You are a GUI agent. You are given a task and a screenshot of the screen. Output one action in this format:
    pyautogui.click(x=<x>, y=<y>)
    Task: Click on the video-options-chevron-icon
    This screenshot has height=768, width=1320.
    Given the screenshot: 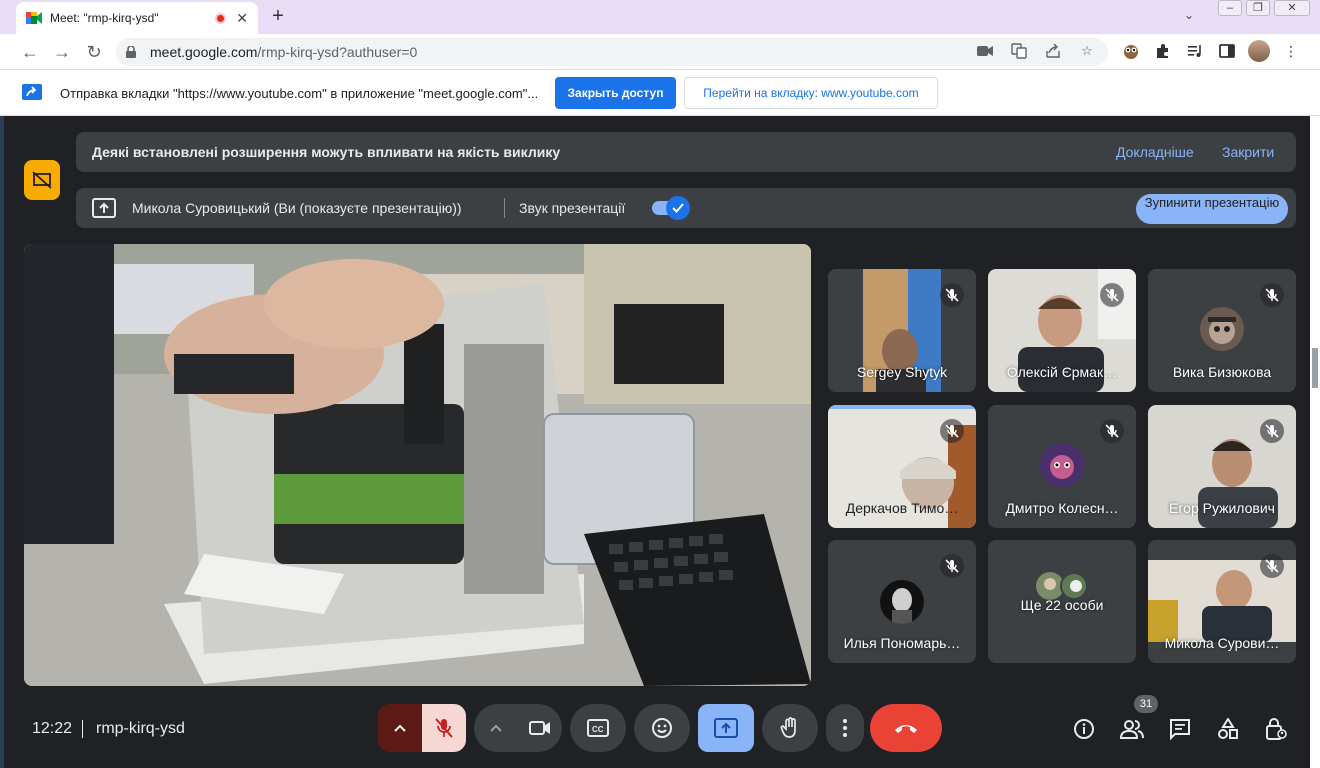 What is the action you would take?
    pyautogui.click(x=496, y=728)
    